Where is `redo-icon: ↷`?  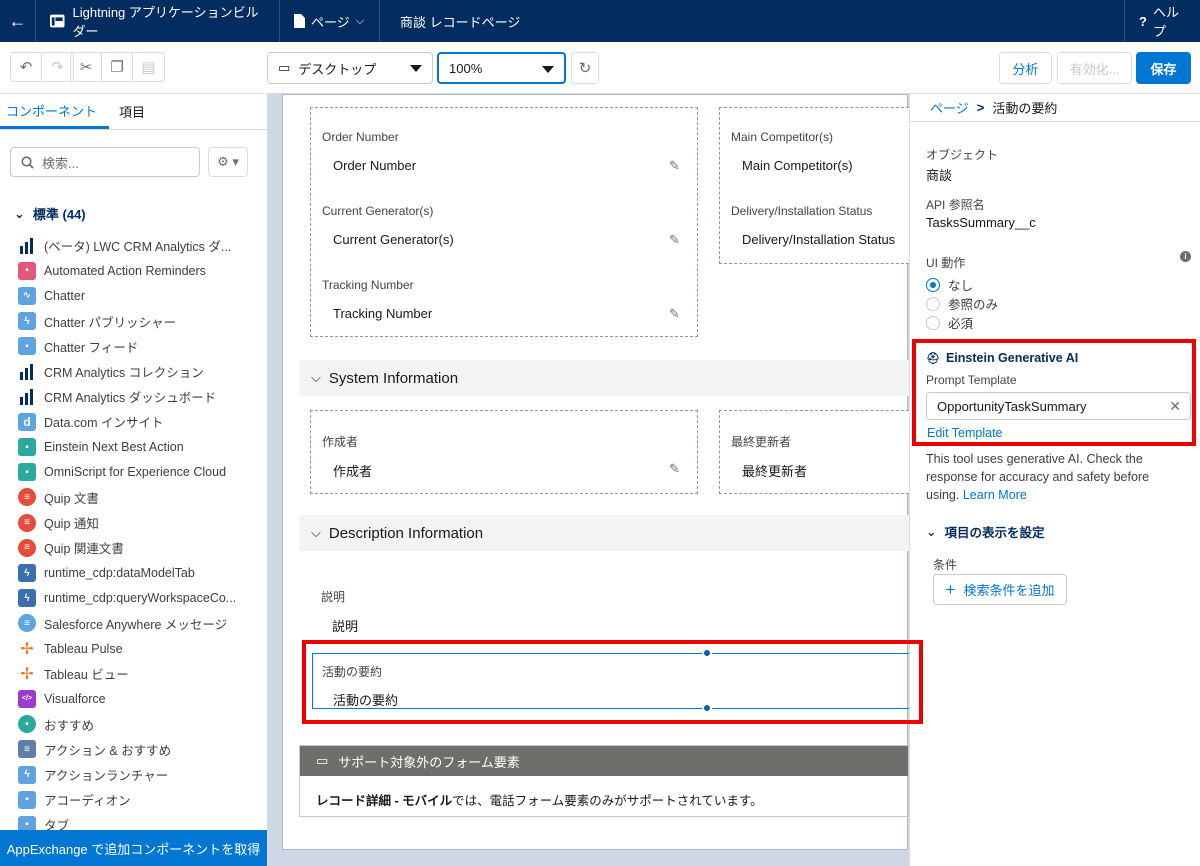
redo-icon: ↷ is located at coordinates (57, 67).